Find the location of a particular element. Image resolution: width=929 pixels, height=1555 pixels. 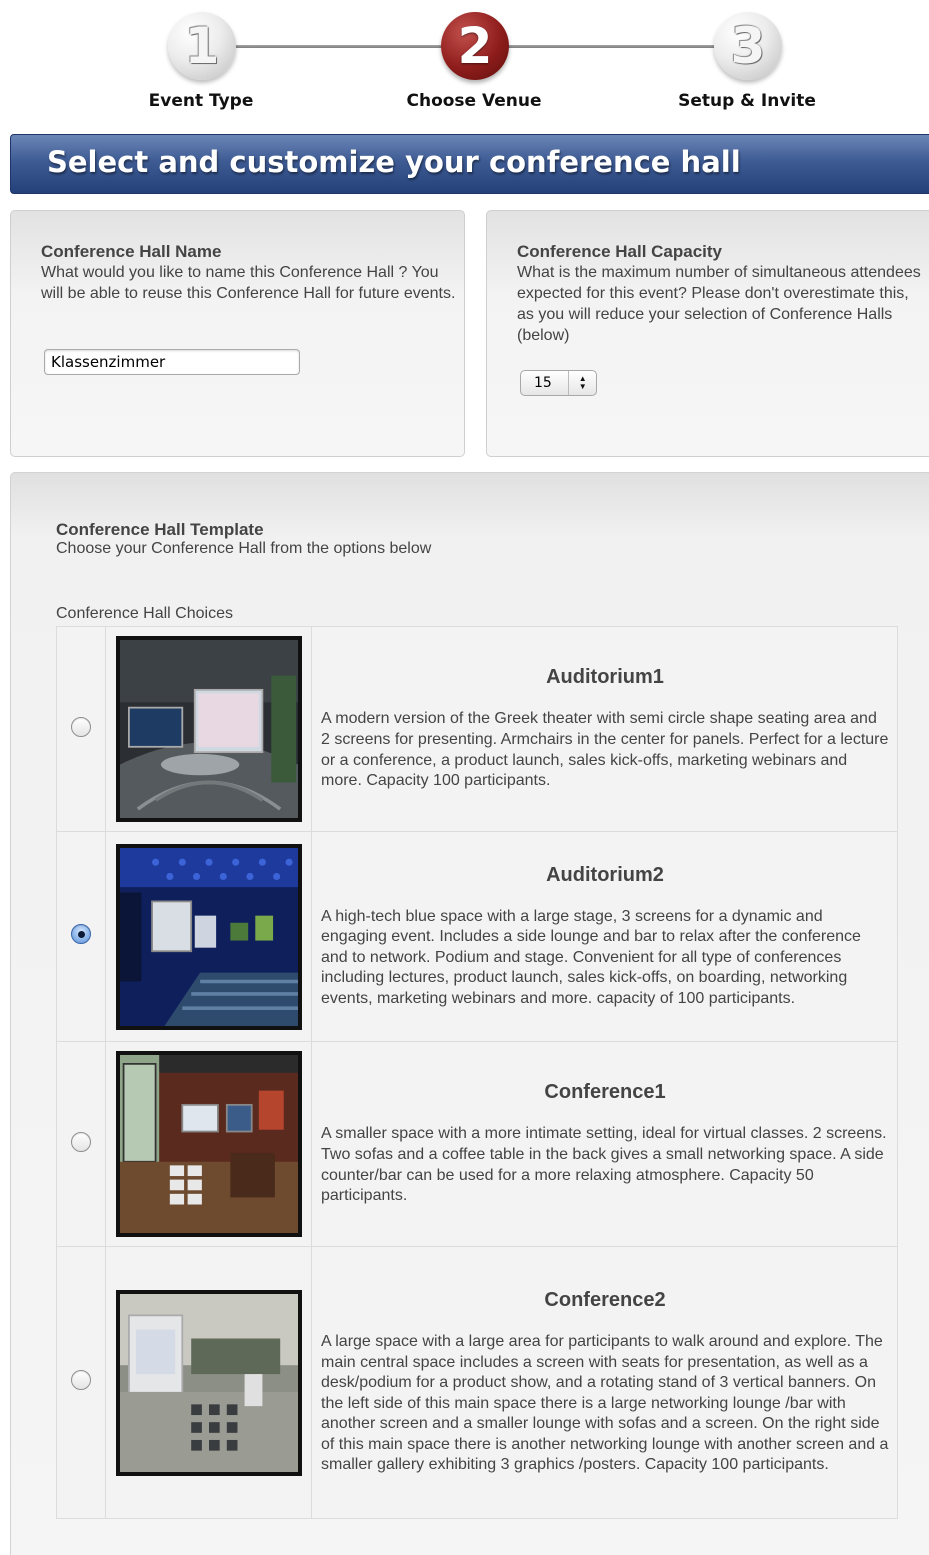

choice-name: Conference2 is located at coordinates (605, 1299).